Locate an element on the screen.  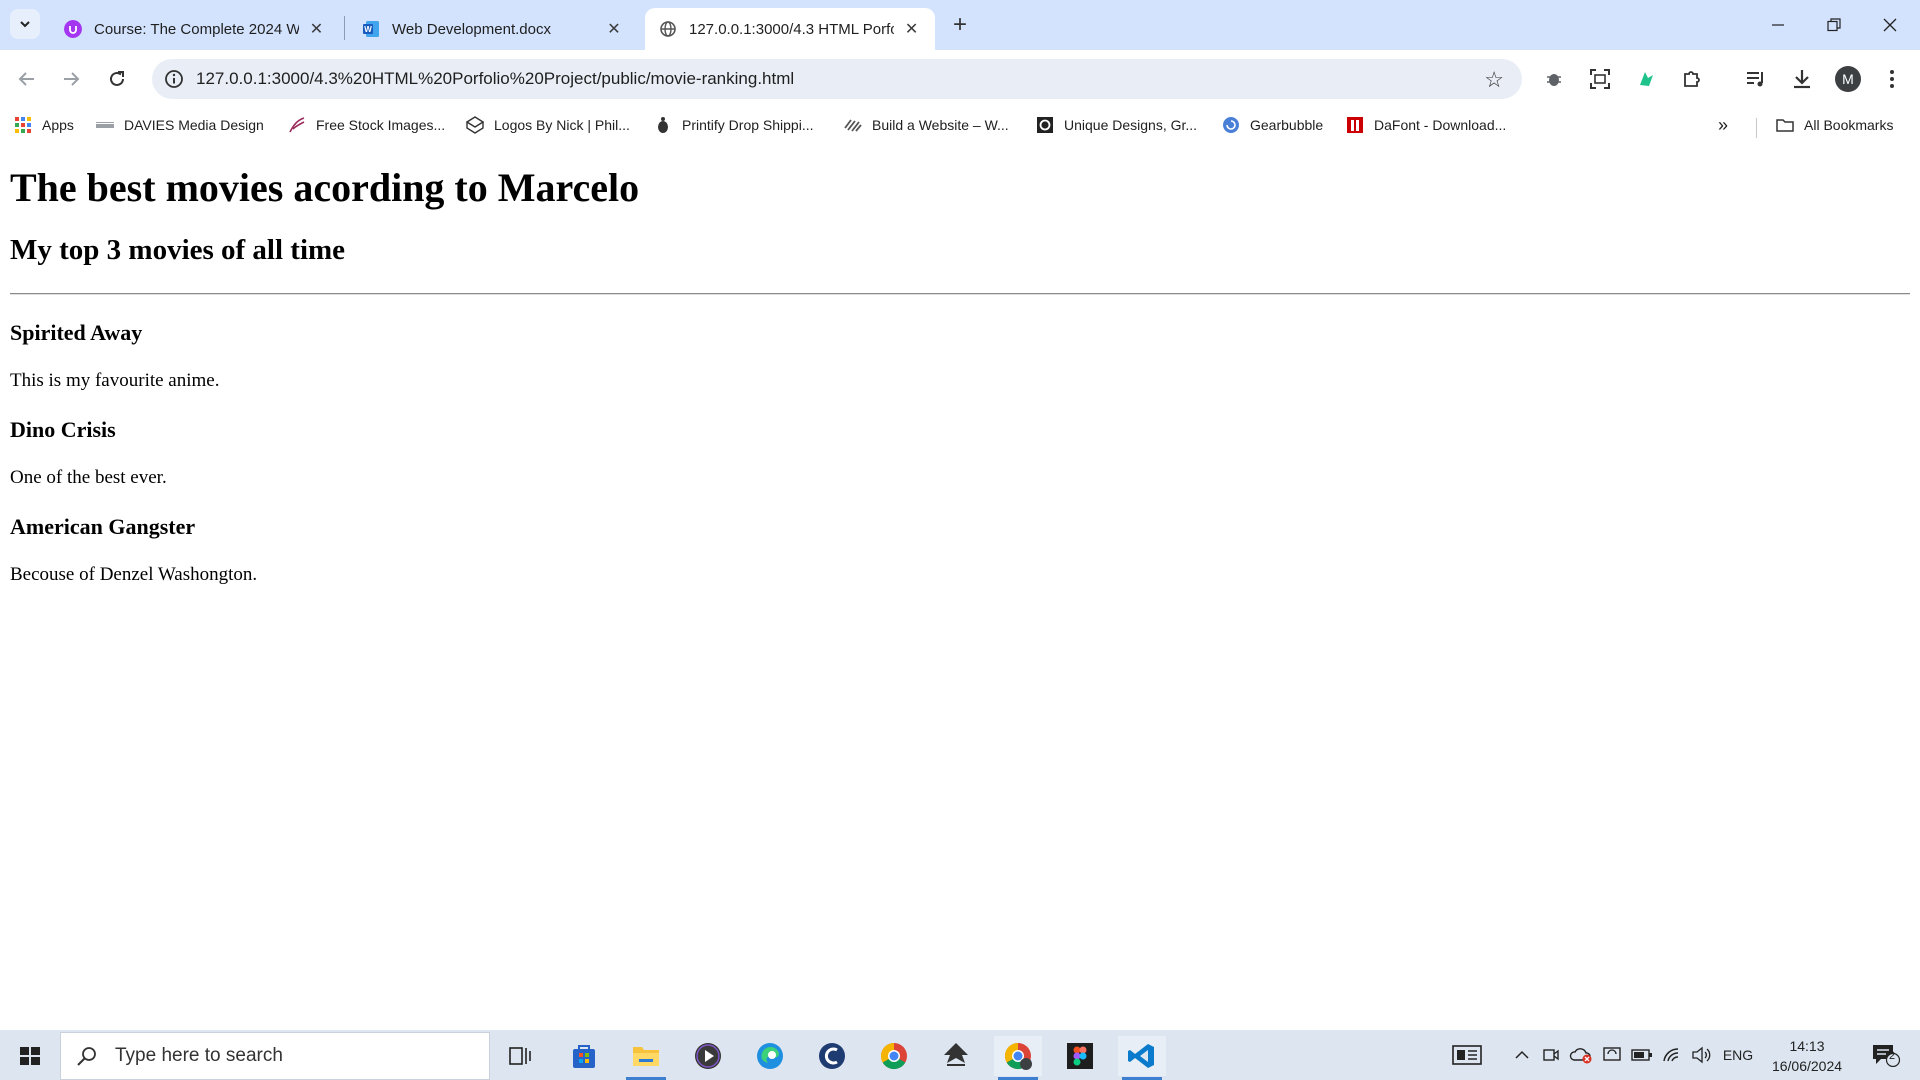
new-tab-button: + is located at coordinates (960, 25).